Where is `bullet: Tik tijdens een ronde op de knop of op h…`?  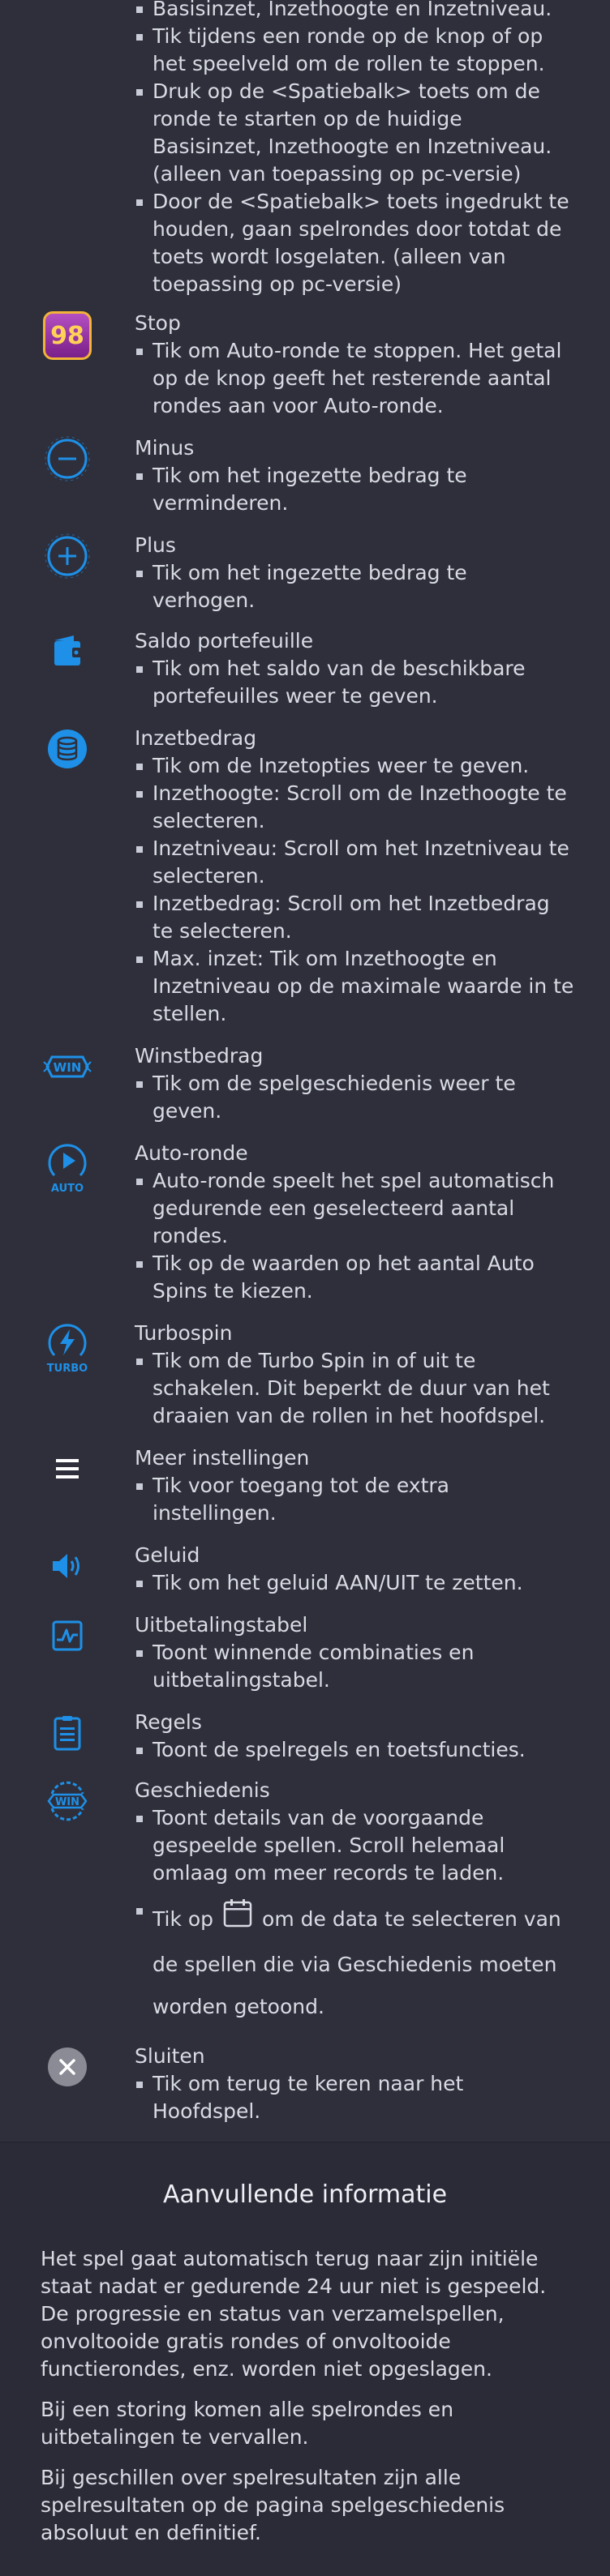 bullet: Tik tijdens een ronde op de knop of op h… is located at coordinates (354, 50).